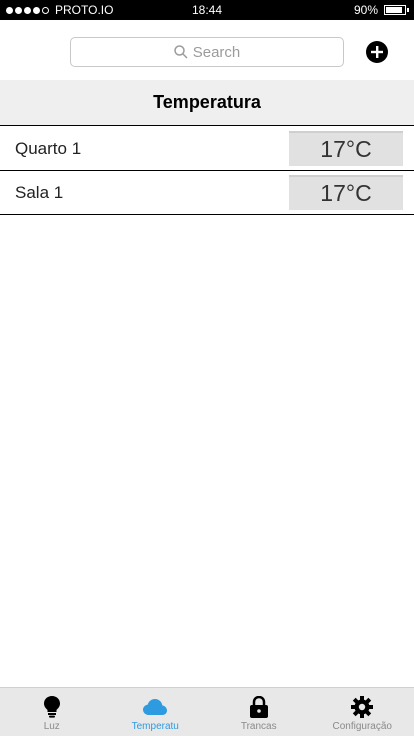  I want to click on list-item: Sala 1 17°C, so click(207, 193).